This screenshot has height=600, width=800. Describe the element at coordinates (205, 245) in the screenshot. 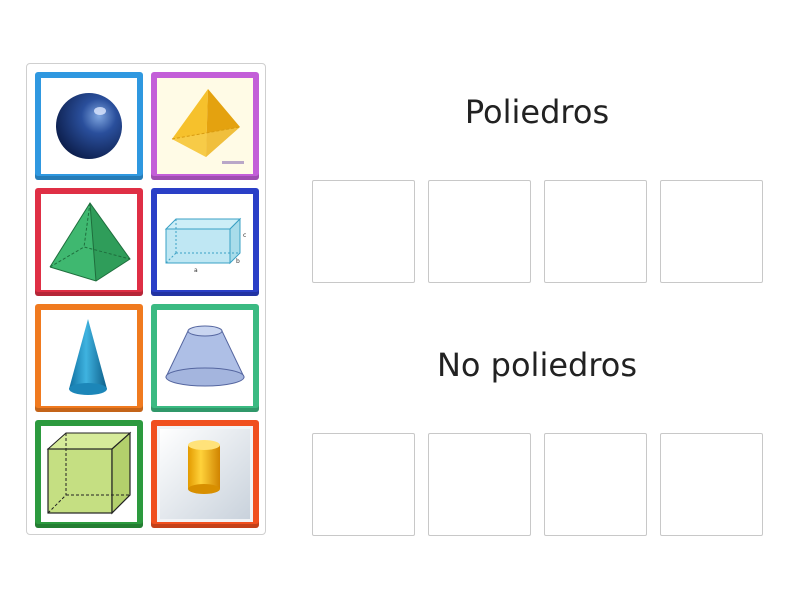

I see `rectangular-prism-icon: a b c` at that location.